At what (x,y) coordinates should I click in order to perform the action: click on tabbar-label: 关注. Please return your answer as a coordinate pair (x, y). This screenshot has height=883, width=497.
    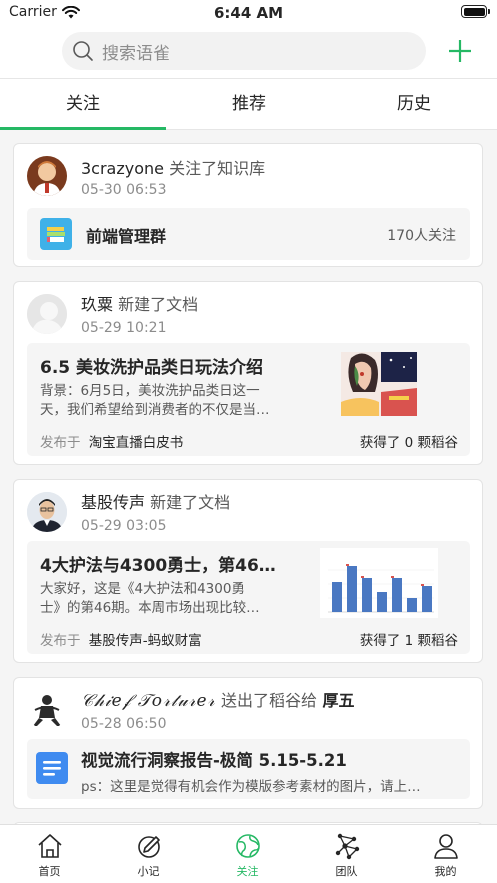
    Looking at the image, I should click on (247, 871).